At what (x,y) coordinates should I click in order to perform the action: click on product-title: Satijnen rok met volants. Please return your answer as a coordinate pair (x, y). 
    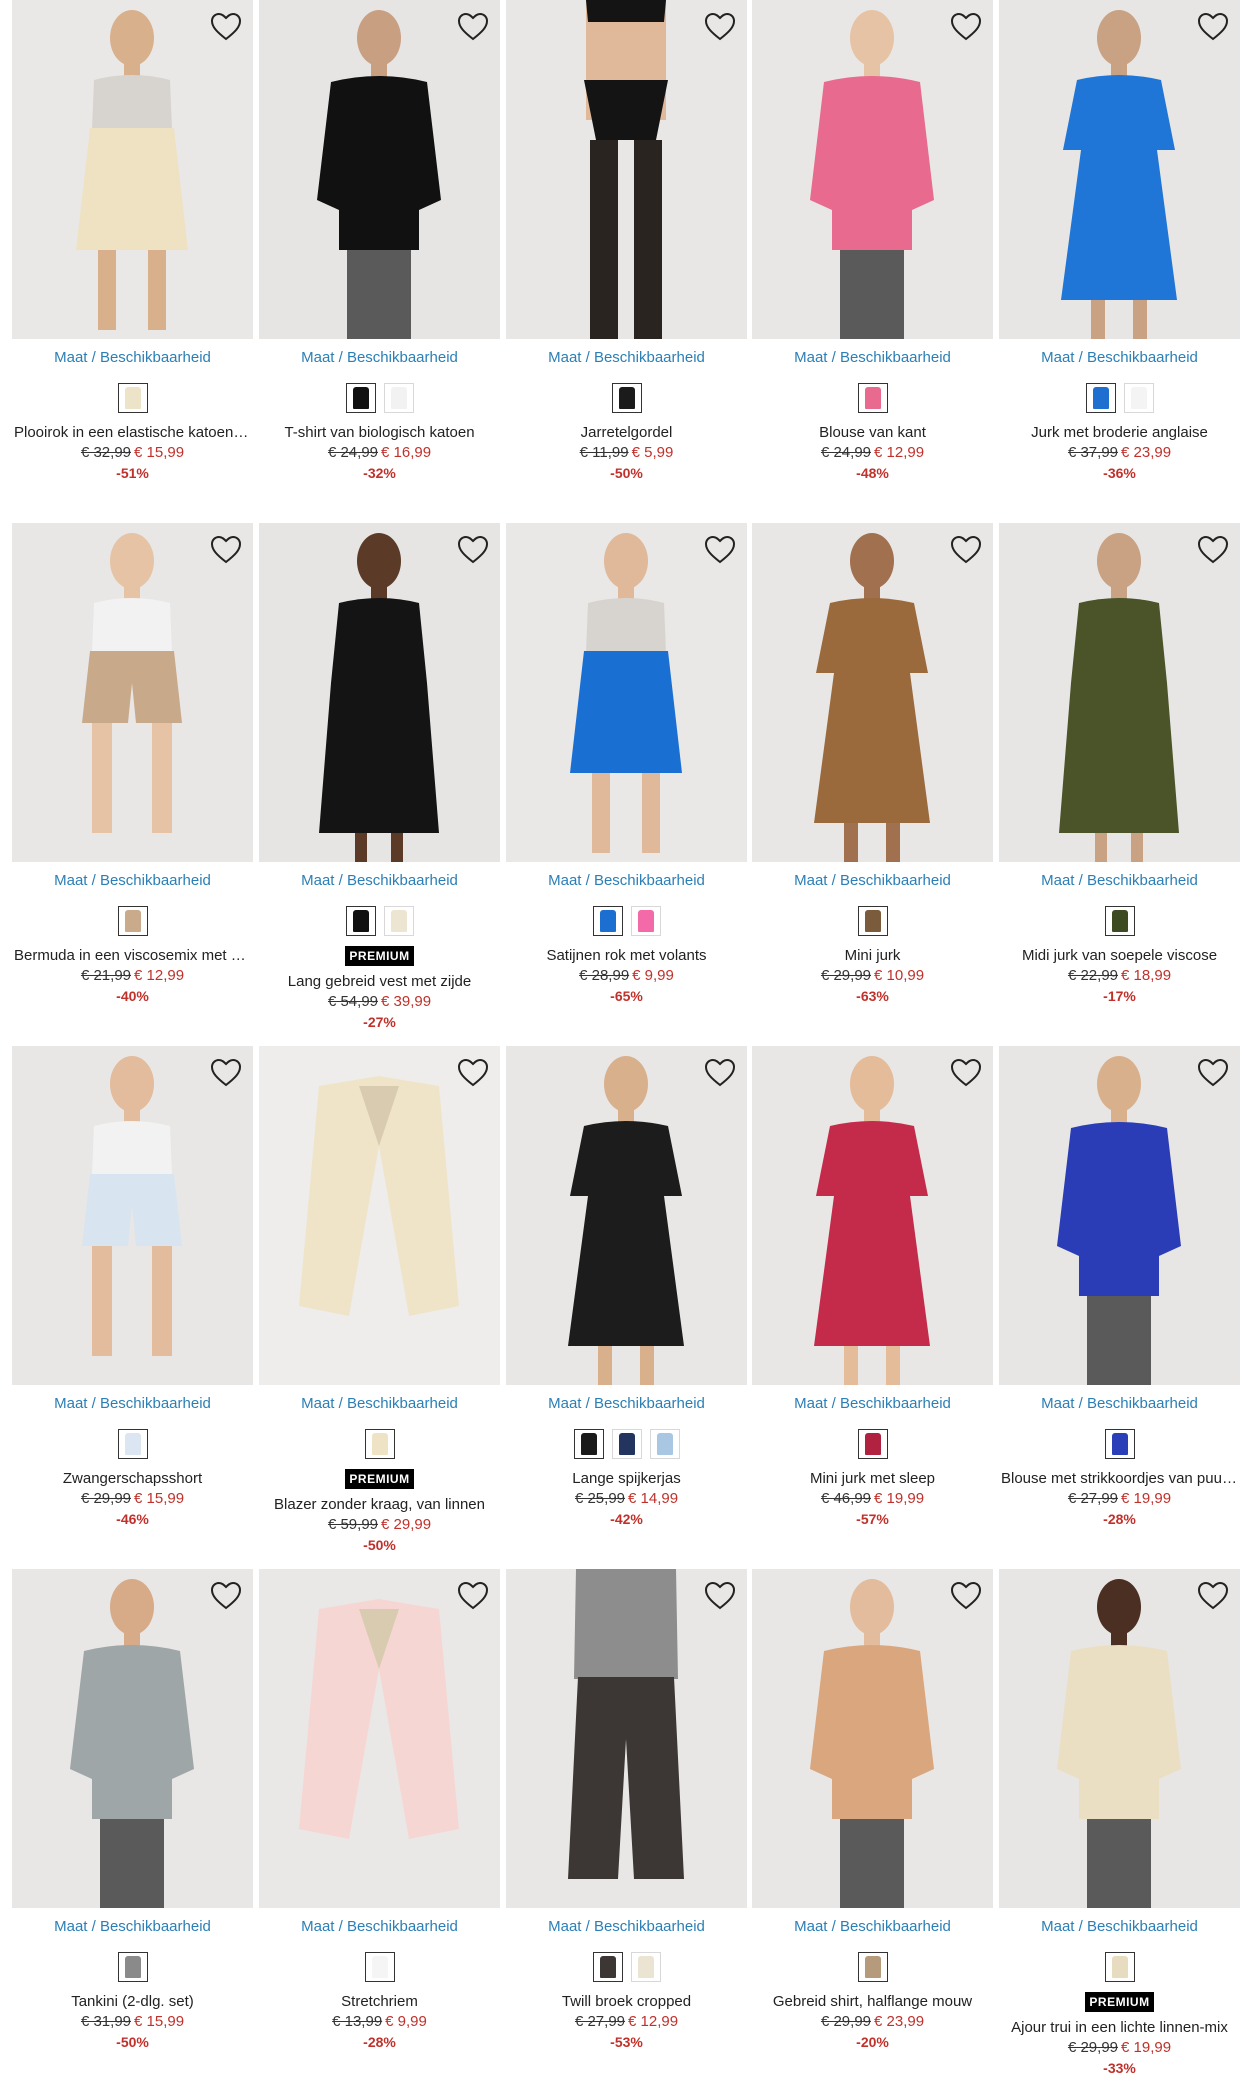
    Looking at the image, I should click on (626, 956).